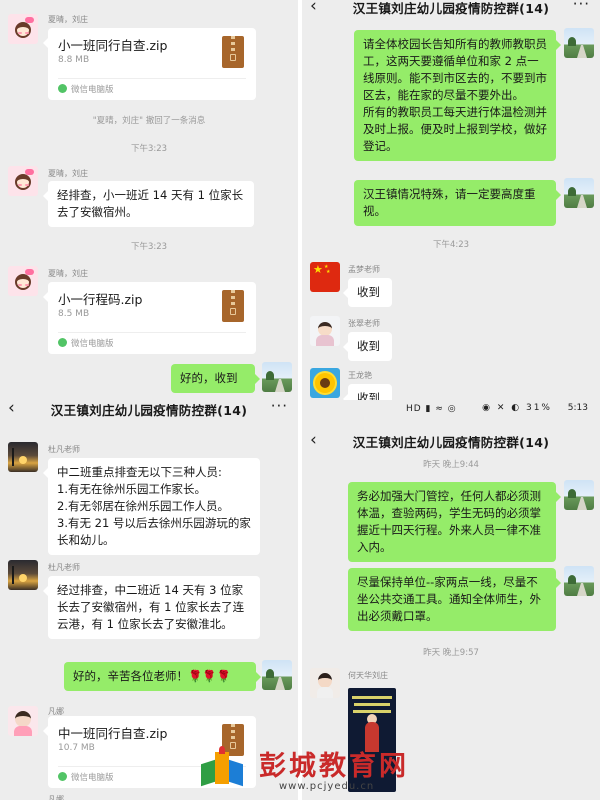 Image resolution: width=600 pixels, height=800 pixels. What do you see at coordinates (360, 375) in the screenshot?
I see `sender-name: 王龙艳` at bounding box center [360, 375].